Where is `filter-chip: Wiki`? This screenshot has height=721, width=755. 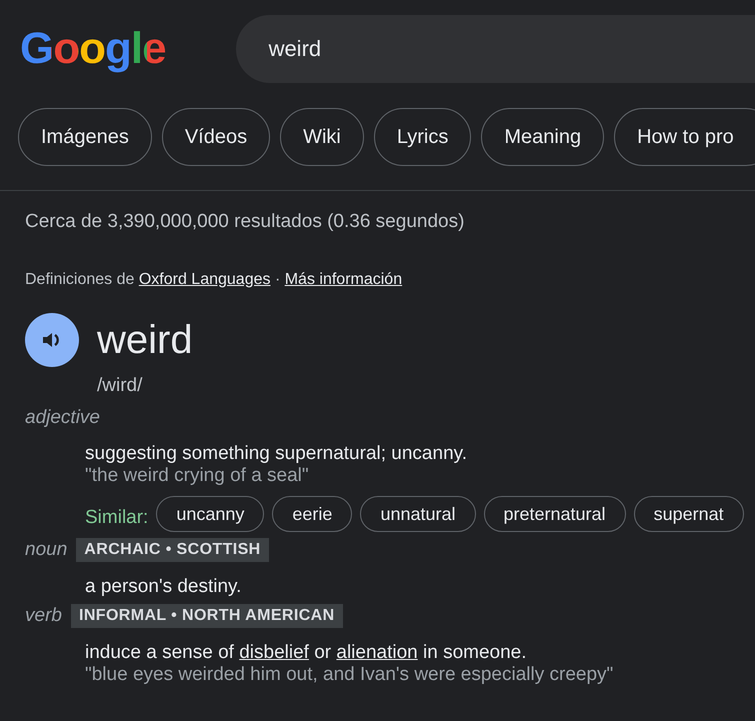
filter-chip: Wiki is located at coordinates (322, 137).